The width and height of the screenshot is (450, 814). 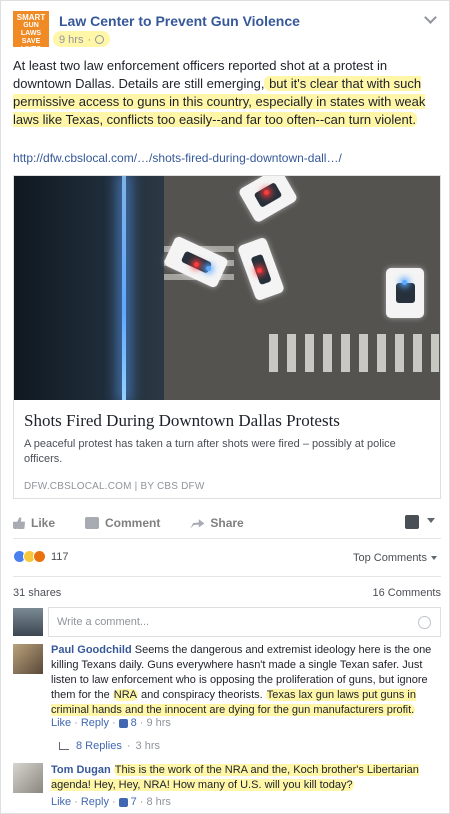 I want to click on view-replies: 8 Replies · 3 hrs, so click(x=109, y=746).